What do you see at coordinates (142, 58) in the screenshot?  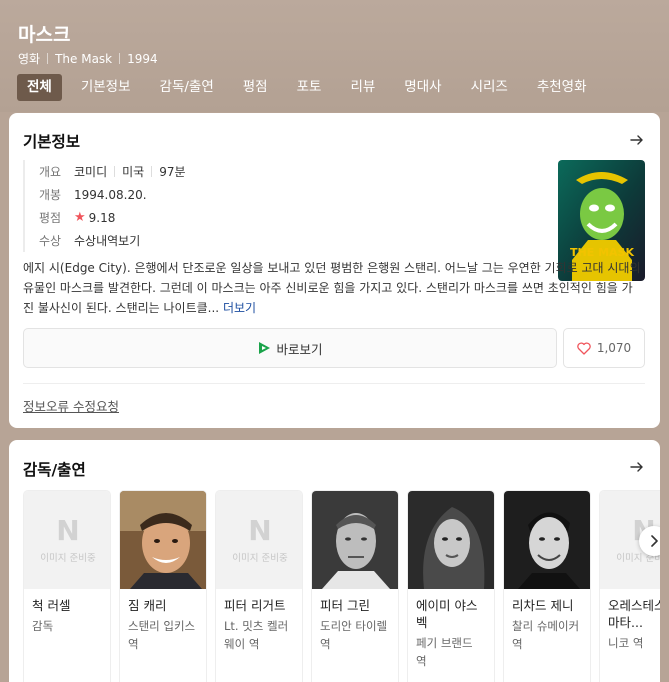 I see `release-year: 1994` at bounding box center [142, 58].